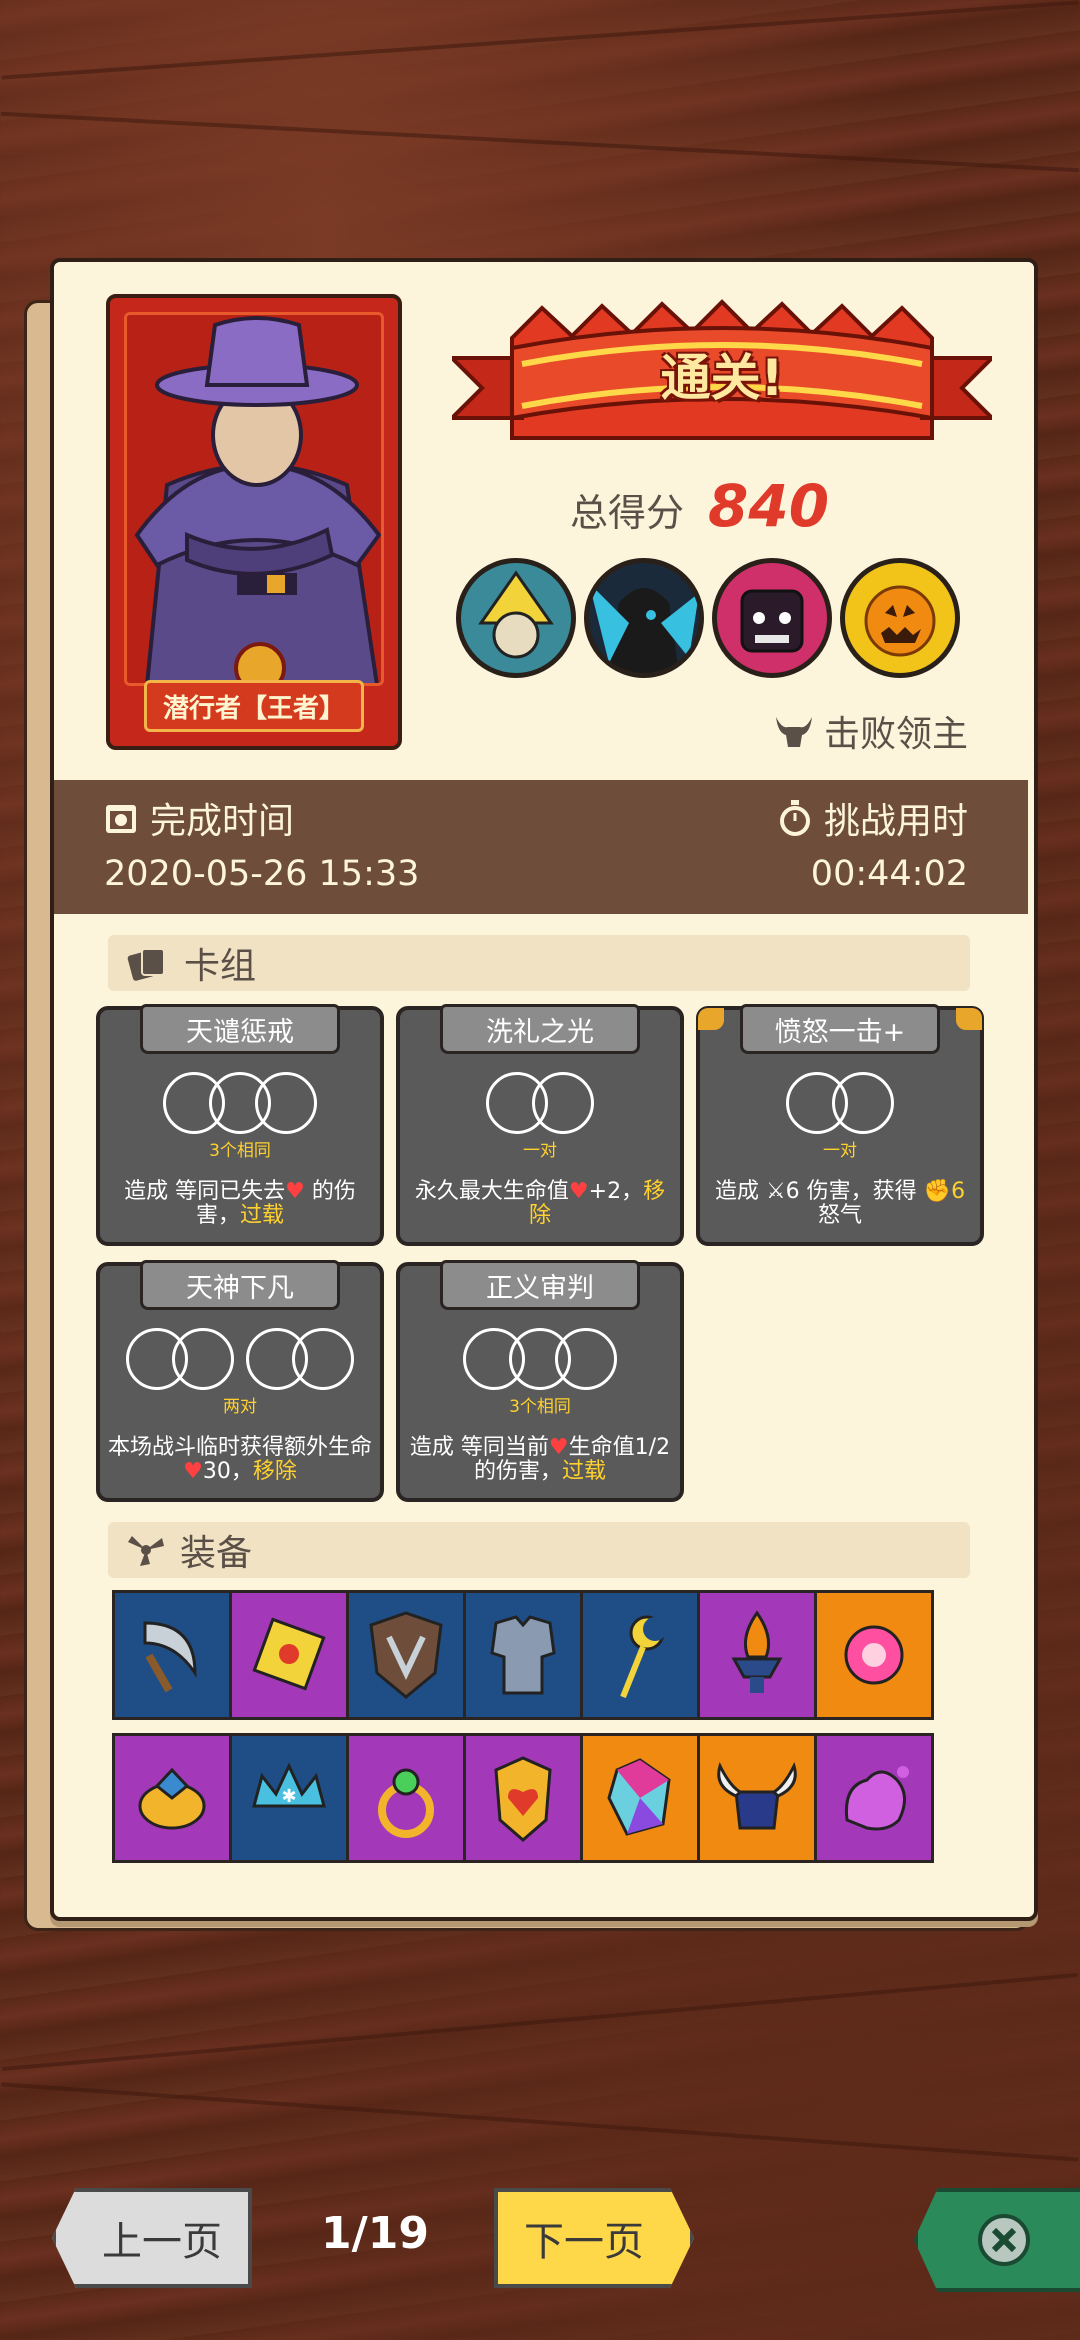 This screenshot has width=1080, height=2340. Describe the element at coordinates (757, 1798) in the screenshot. I see `horned-helmet-icon` at that location.